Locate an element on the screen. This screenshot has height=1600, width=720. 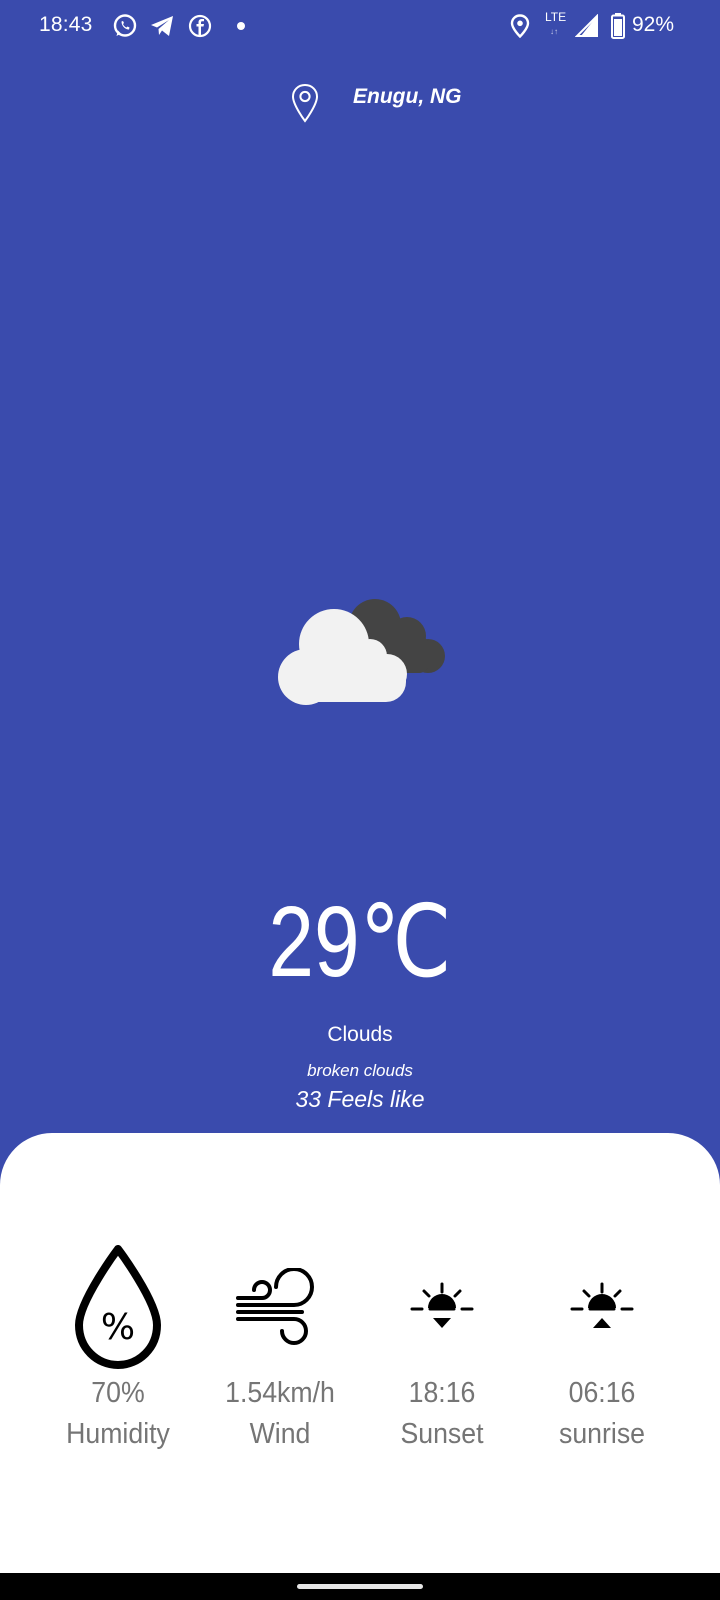
home-indicator is located at coordinates (360, 1586).